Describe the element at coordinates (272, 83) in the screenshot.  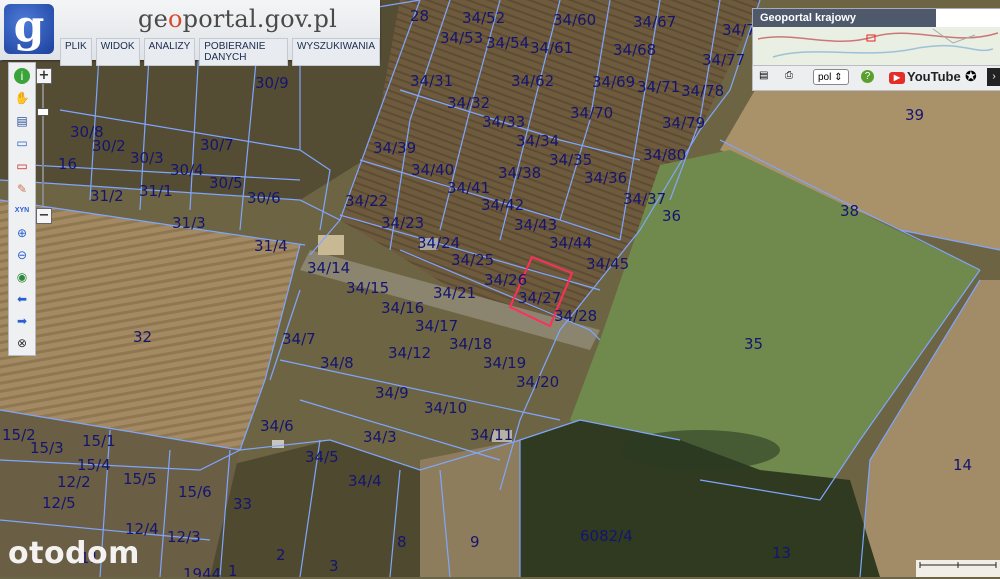
I see `parcel-label: 30/9` at that location.